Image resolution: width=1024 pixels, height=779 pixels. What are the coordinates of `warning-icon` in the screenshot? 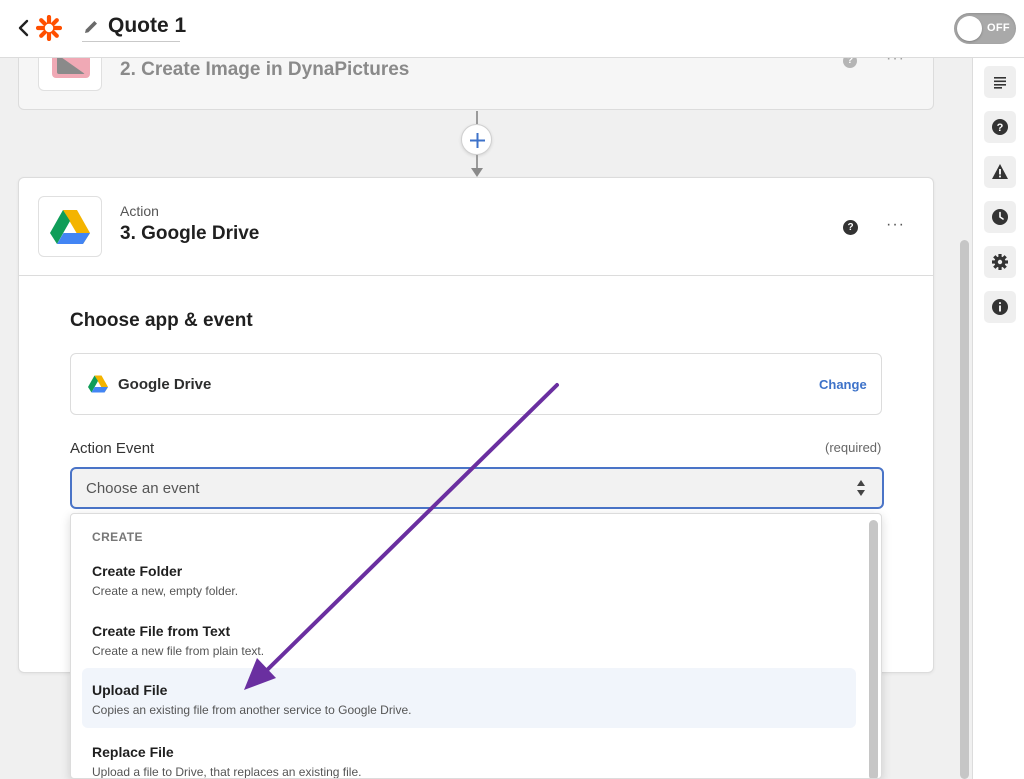 It's located at (1000, 171).